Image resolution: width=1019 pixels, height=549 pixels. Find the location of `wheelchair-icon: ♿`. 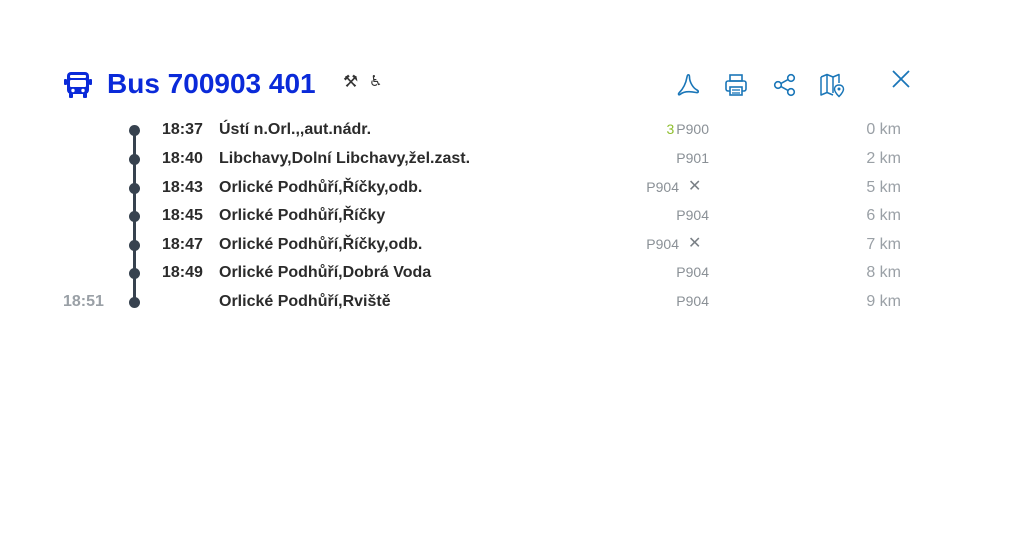

wheelchair-icon: ♿ is located at coordinates (376, 81).